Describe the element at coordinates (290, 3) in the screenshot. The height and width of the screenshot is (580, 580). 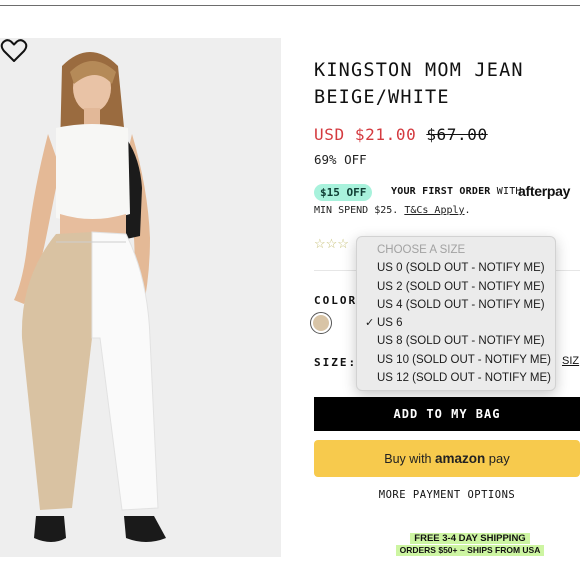
I see `top-divider` at that location.